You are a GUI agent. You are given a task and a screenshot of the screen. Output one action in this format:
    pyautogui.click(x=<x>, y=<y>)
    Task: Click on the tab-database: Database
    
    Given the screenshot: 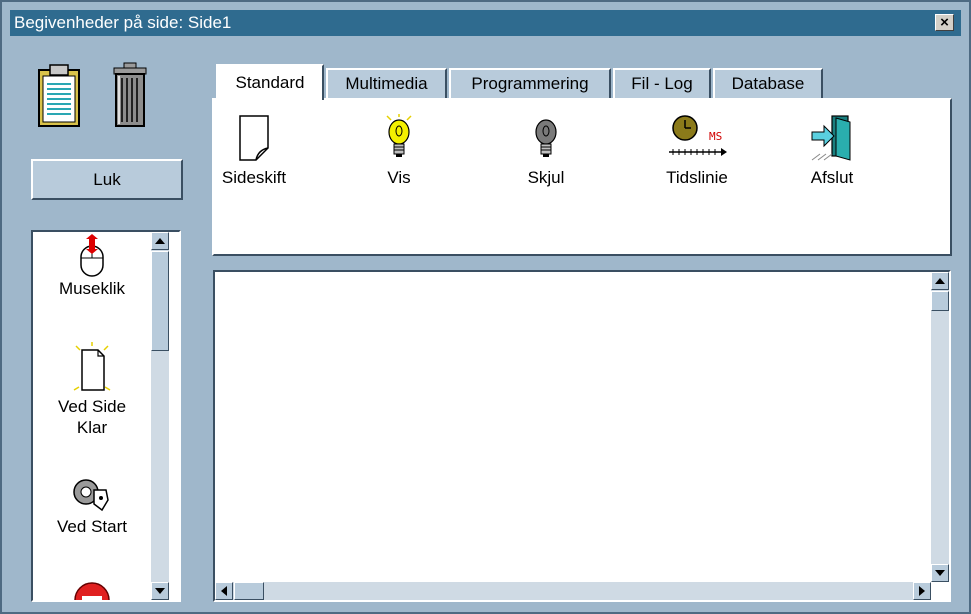 What is the action you would take?
    pyautogui.click(x=768, y=83)
    